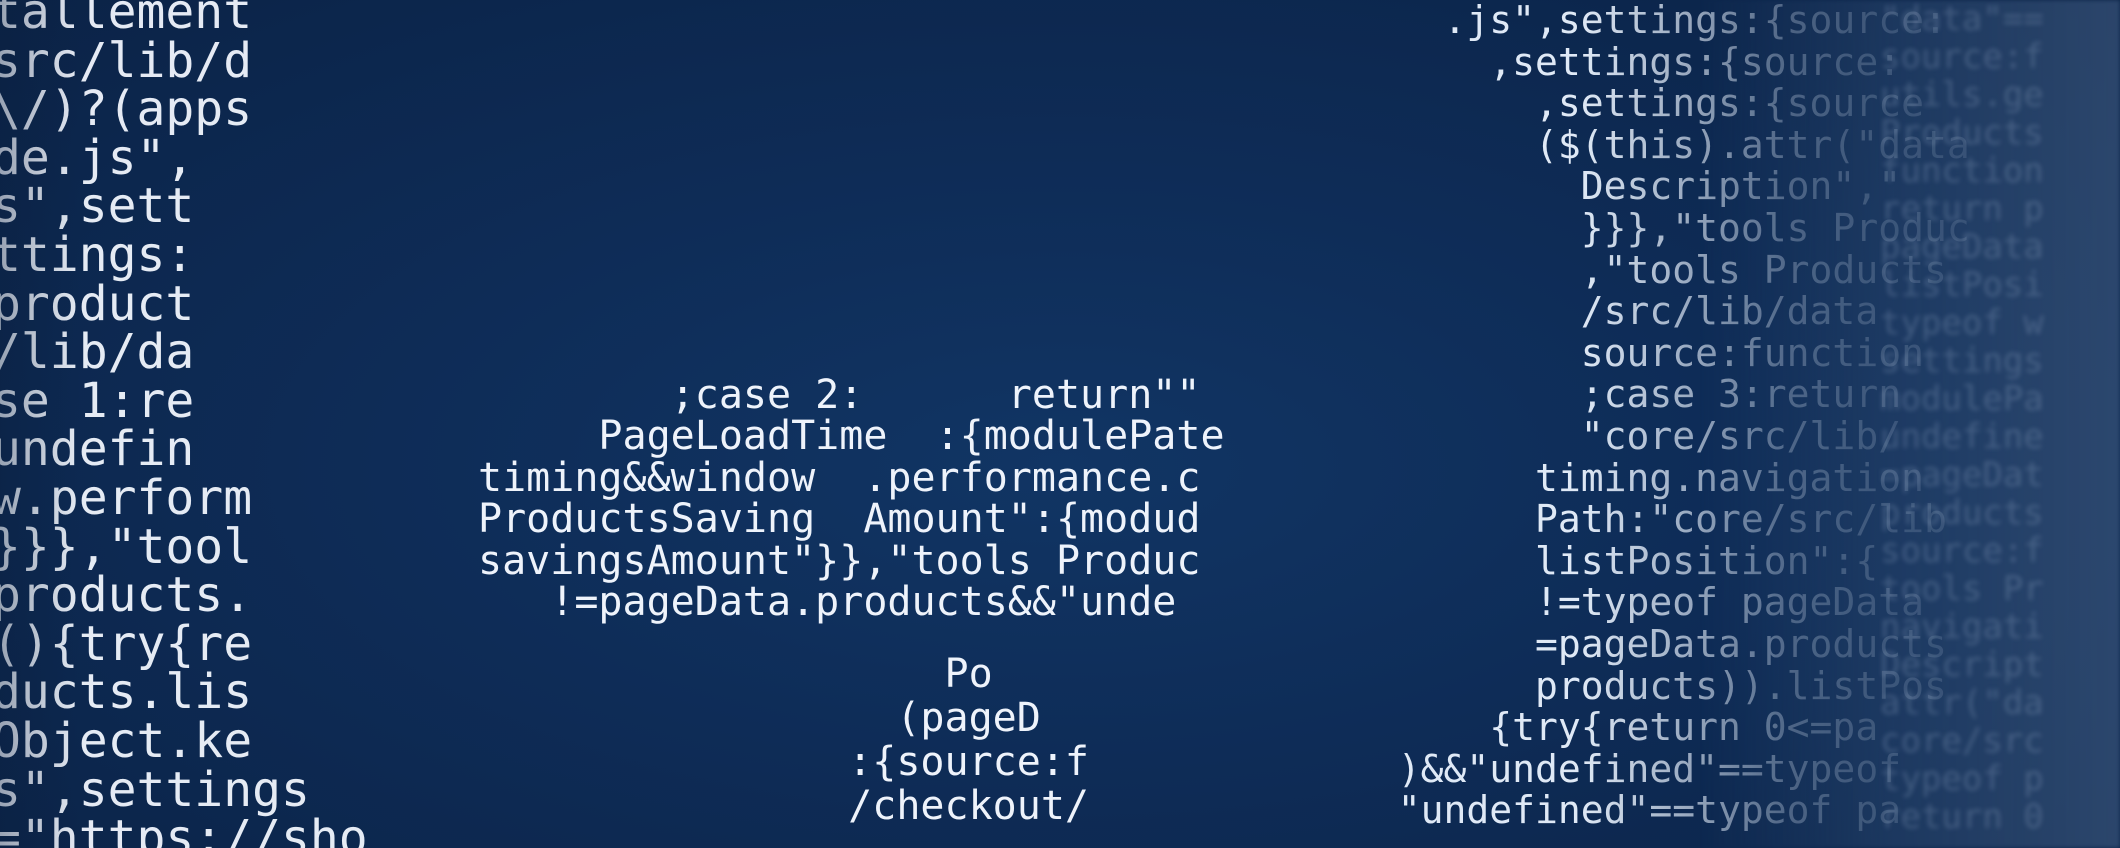 This screenshot has height=848, width=2120. Describe the element at coordinates (1962, 513) in the screenshot. I see `far-right-code-line: products` at that location.